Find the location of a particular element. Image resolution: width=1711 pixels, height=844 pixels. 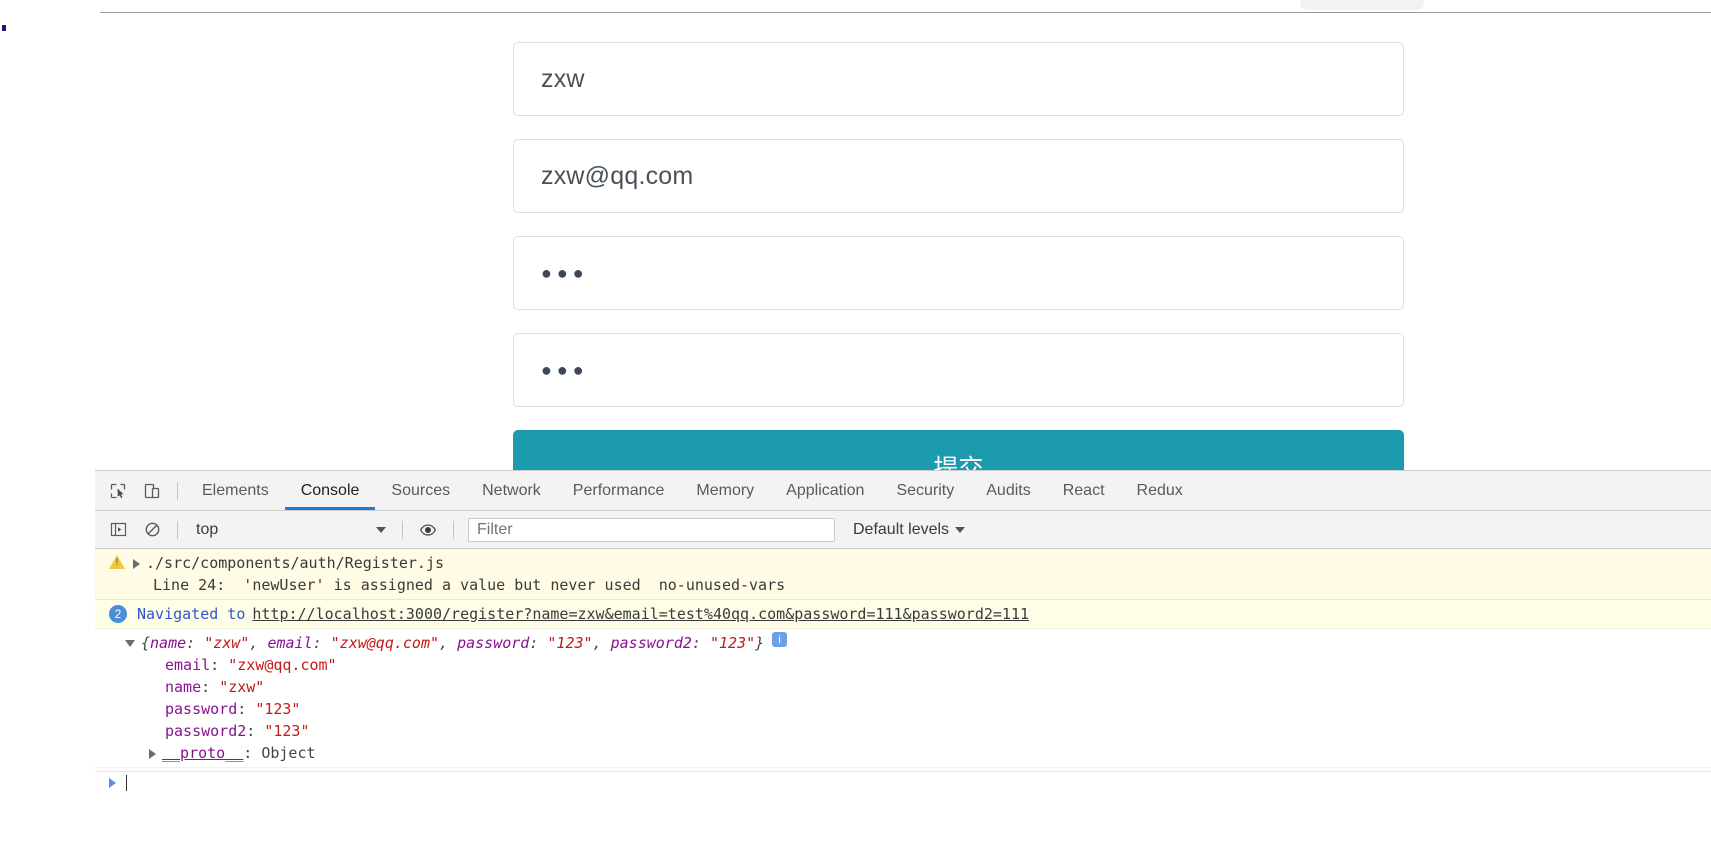

tab-application: Application is located at coordinates (825, 491).